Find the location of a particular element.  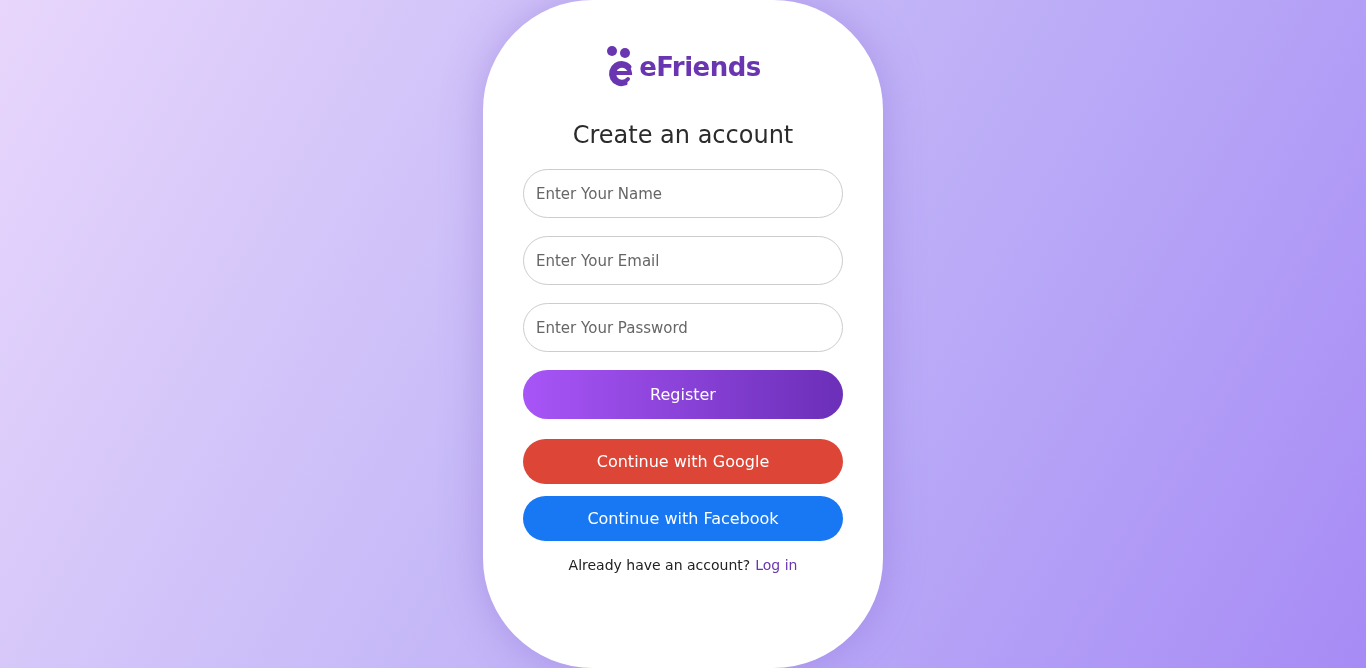

input-field: Enter Your Name is located at coordinates (683, 193).